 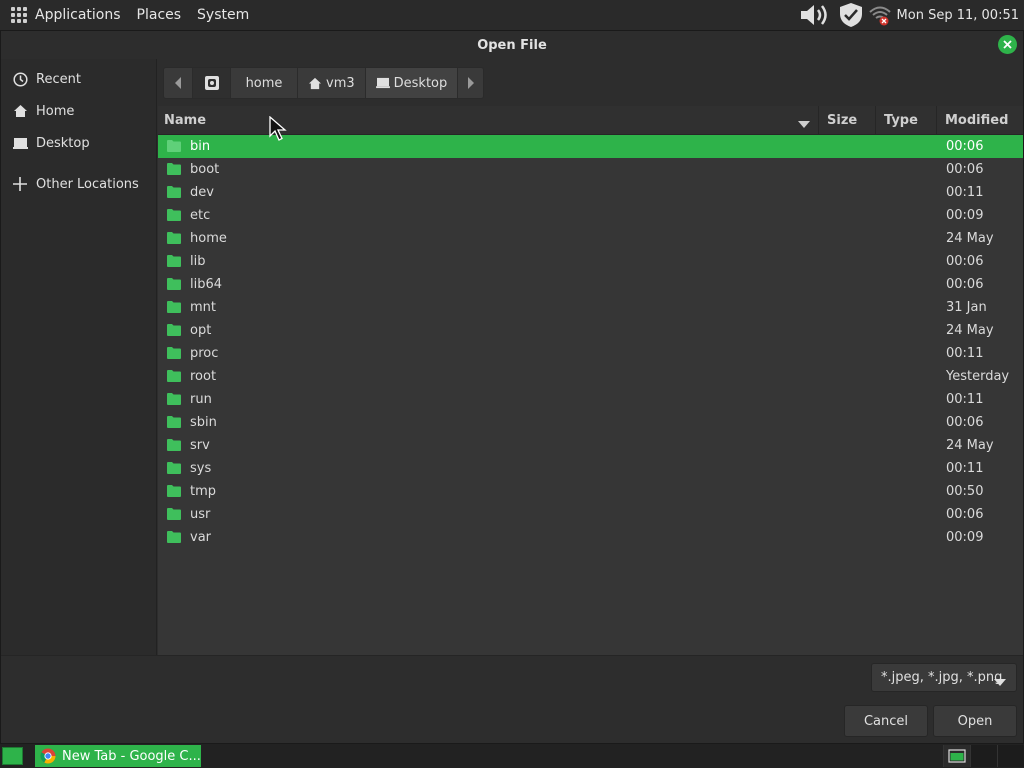 I want to click on chrome-icon, so click(x=48, y=756).